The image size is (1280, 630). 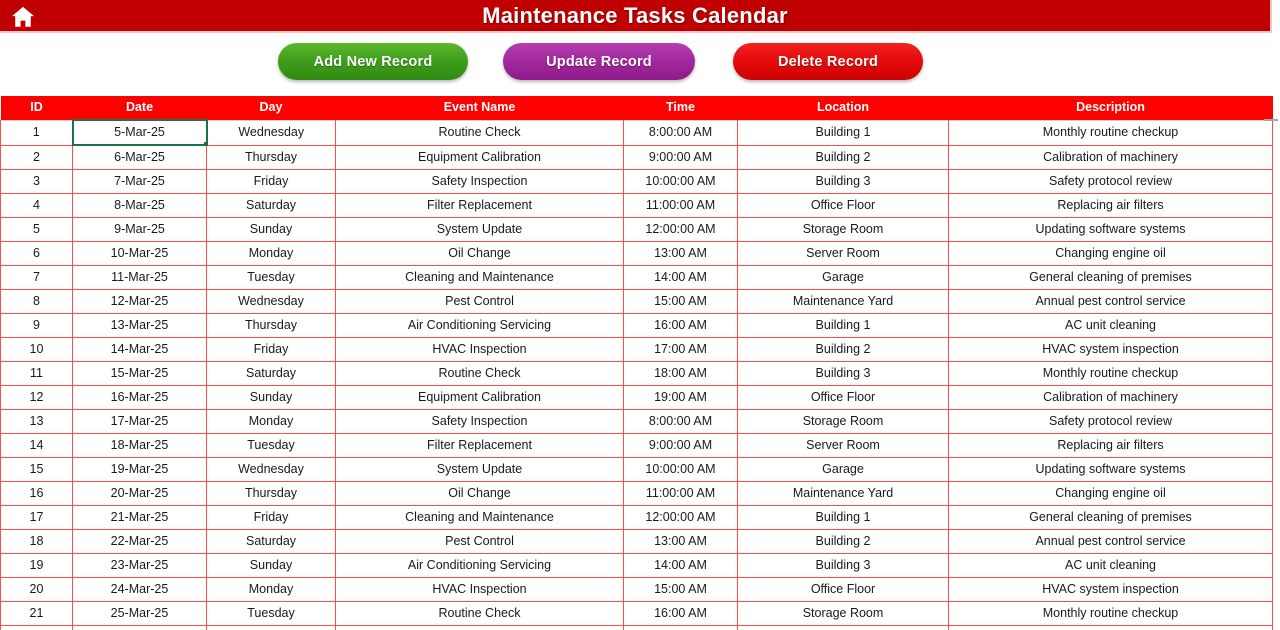 What do you see at coordinates (139, 541) in the screenshot?
I see `cell-date: 22-Mar-25` at bounding box center [139, 541].